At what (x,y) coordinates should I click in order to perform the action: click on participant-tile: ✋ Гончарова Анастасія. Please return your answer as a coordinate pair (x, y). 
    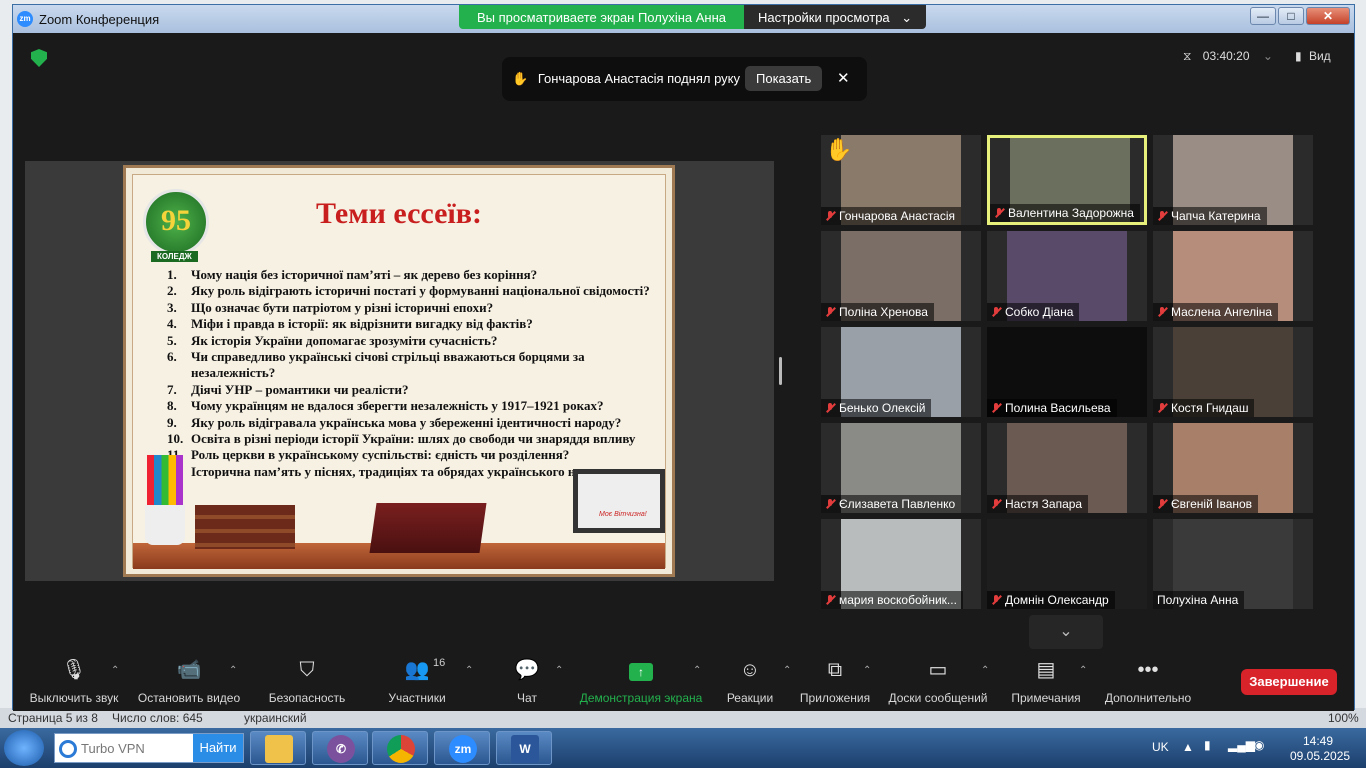
    Looking at the image, I should click on (901, 180).